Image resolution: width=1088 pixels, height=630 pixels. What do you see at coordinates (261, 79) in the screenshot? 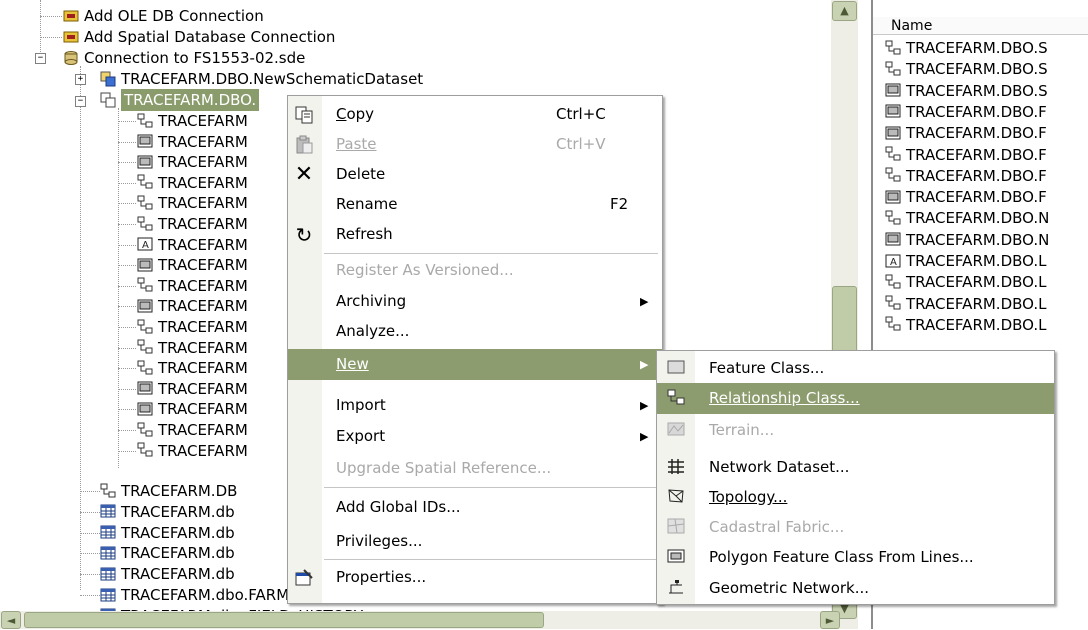
I see `tree-item-schematic-dataset: TRACEFARM.DBO.NewSchematicDataset` at bounding box center [261, 79].